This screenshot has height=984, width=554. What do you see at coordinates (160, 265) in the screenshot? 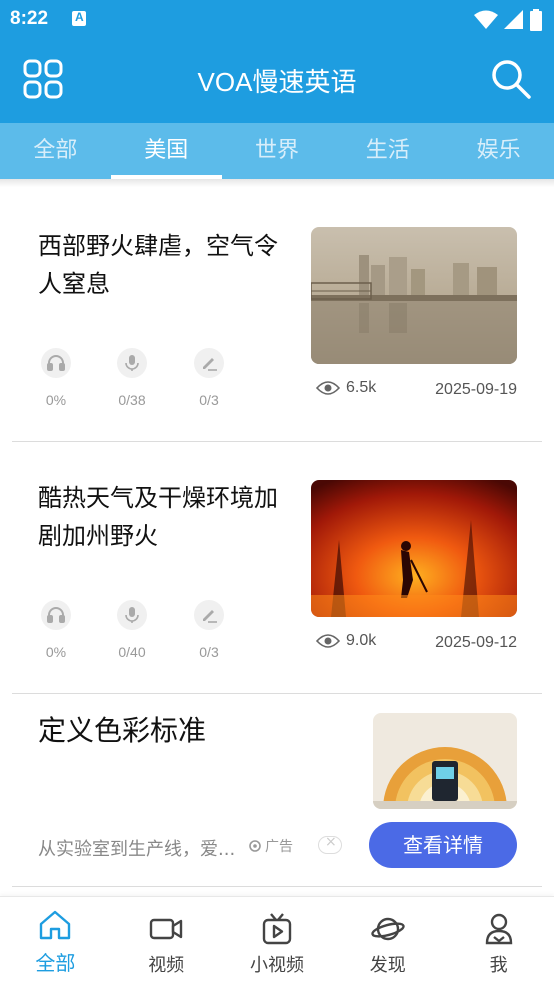
I see `article-title: 西部野火肆虐，空气令人窒息` at bounding box center [160, 265].